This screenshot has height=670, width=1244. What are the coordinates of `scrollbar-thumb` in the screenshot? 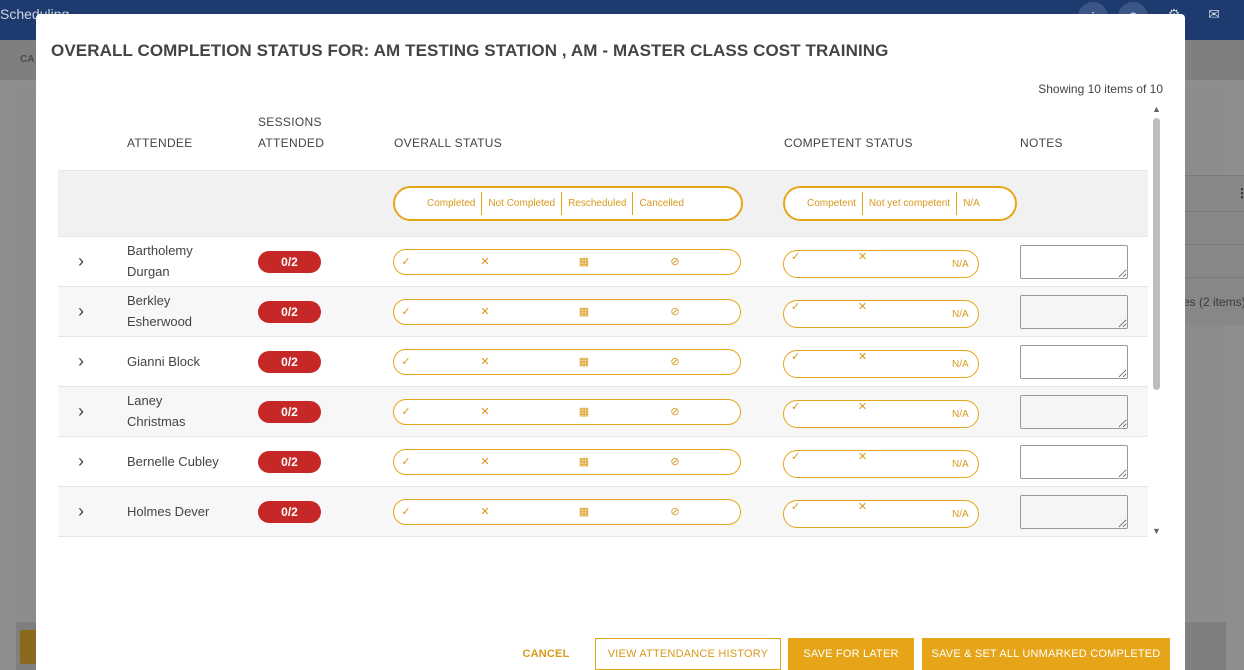 It's located at (1156, 254).